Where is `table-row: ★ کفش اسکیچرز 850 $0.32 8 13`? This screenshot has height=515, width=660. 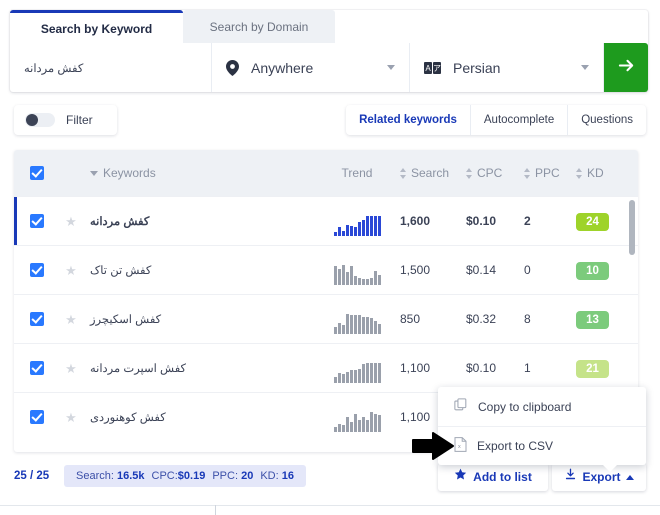
table-row: ★ کفش اسکیچرز 850 $0.32 8 13 is located at coordinates (326, 318).